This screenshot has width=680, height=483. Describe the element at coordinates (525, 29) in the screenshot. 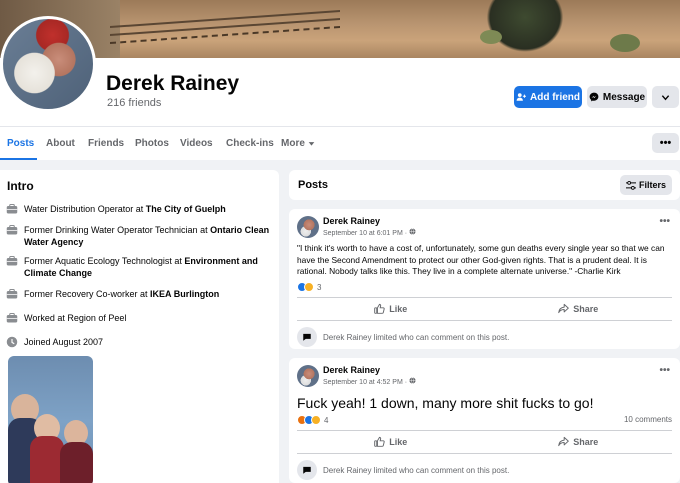

I see `cover-figure` at that location.